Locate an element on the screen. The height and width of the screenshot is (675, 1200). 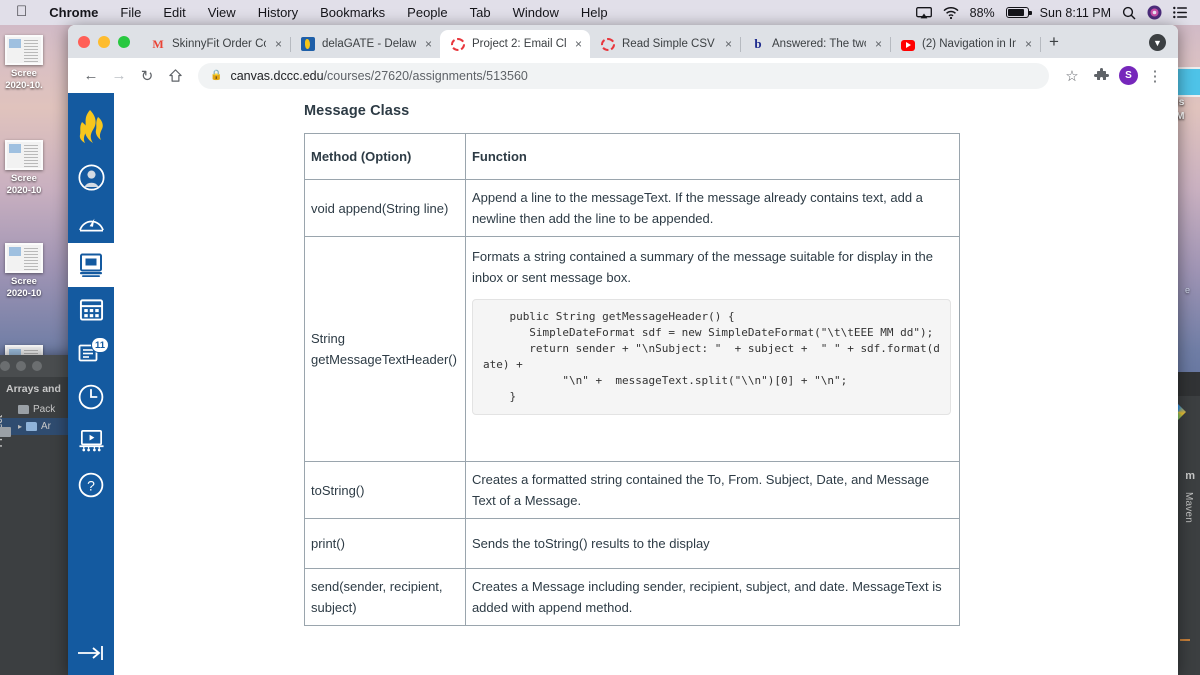
toolbar-right-actions: ☆ S ⋮ is located at coordinates (1113, 76).